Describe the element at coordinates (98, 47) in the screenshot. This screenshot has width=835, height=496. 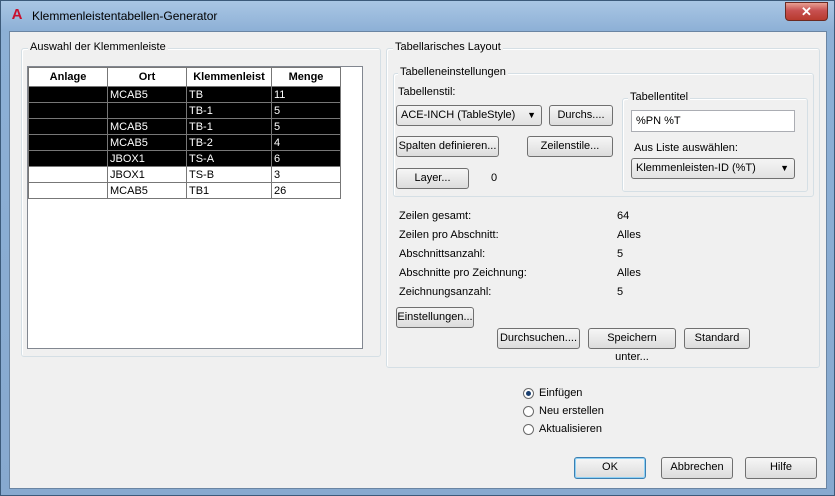
I see `terminal-strip-selection-label: Auswahl der Klemmenleiste` at that location.